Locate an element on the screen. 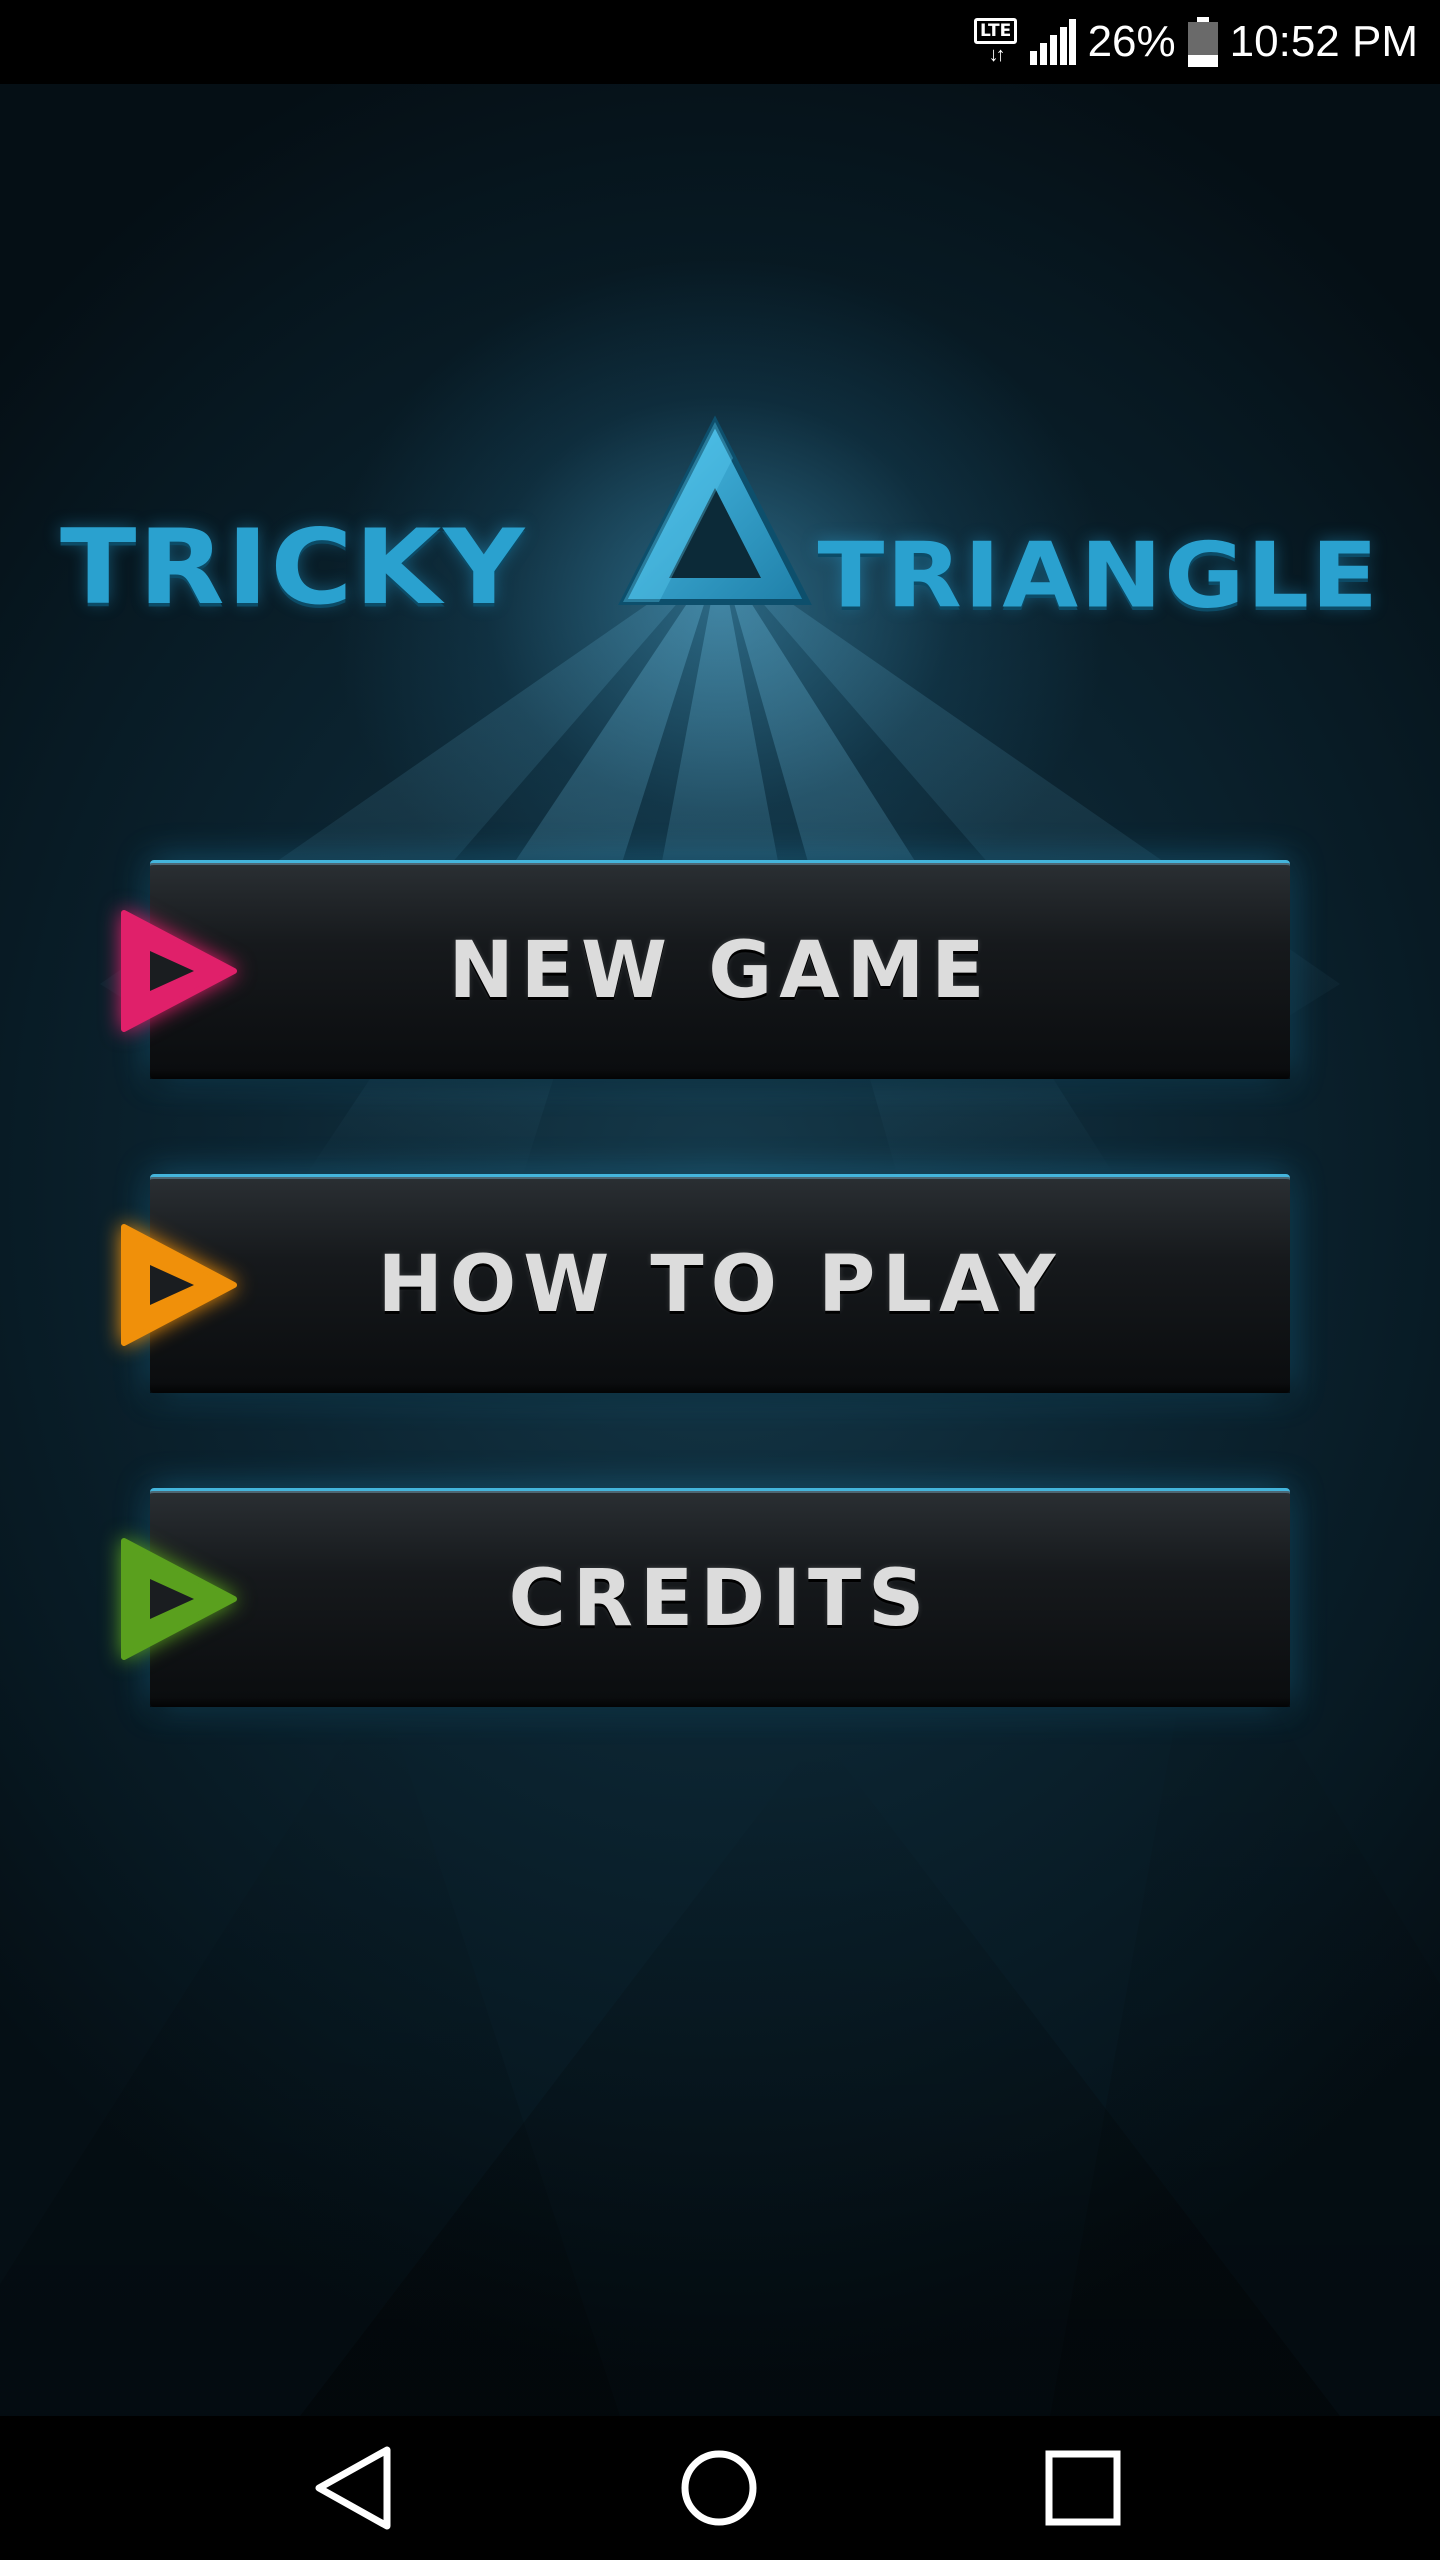  network-type: LTE is located at coordinates (995, 31).